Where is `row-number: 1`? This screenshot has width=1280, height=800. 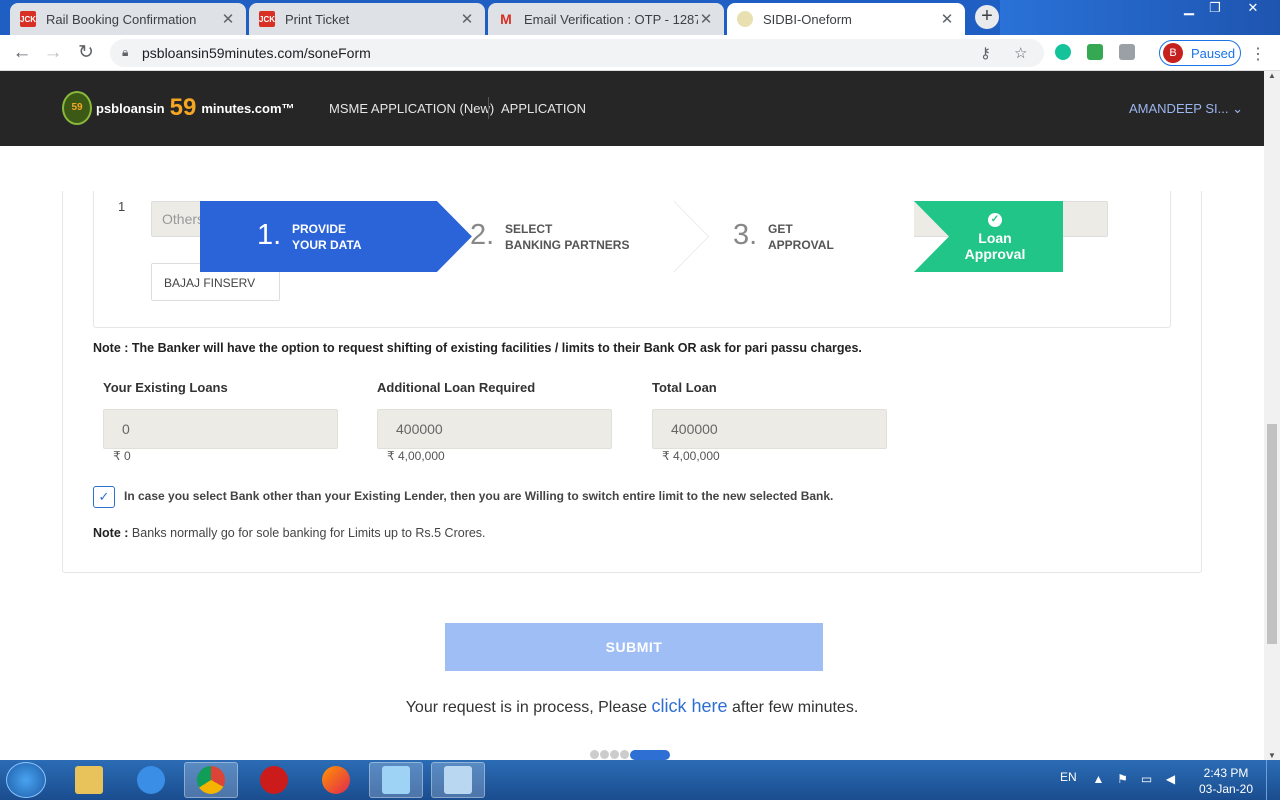 row-number: 1 is located at coordinates (122, 206).